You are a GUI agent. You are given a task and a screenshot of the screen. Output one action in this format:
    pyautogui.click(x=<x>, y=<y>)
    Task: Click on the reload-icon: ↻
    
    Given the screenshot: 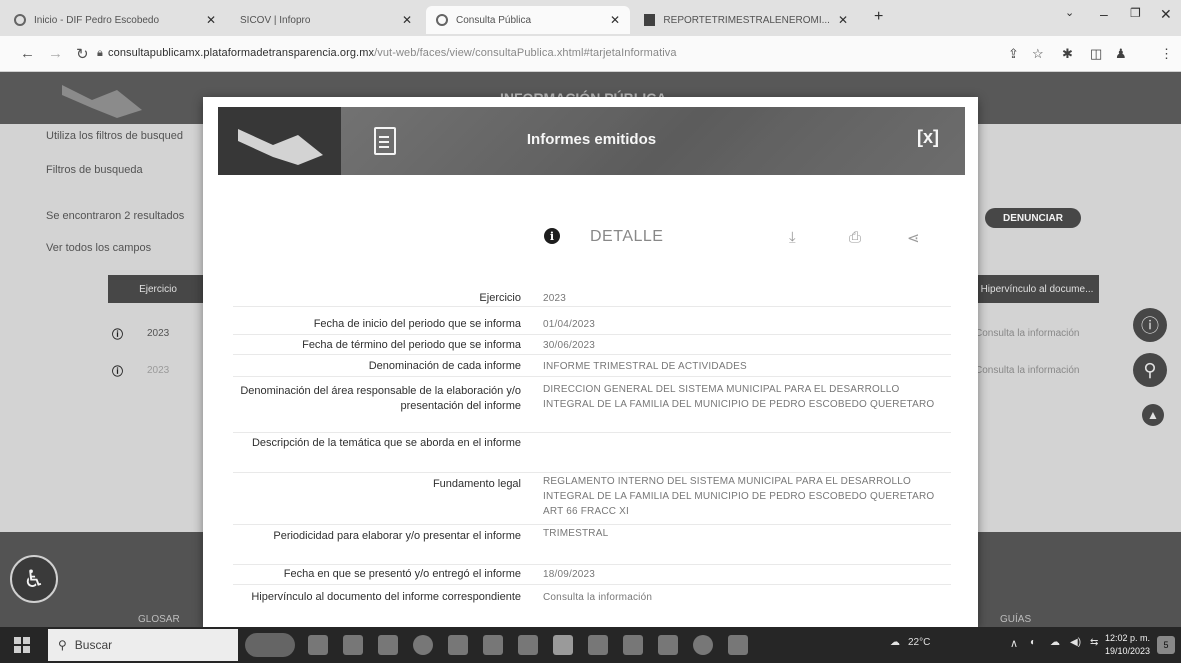 What is the action you would take?
    pyautogui.click(x=82, y=54)
    